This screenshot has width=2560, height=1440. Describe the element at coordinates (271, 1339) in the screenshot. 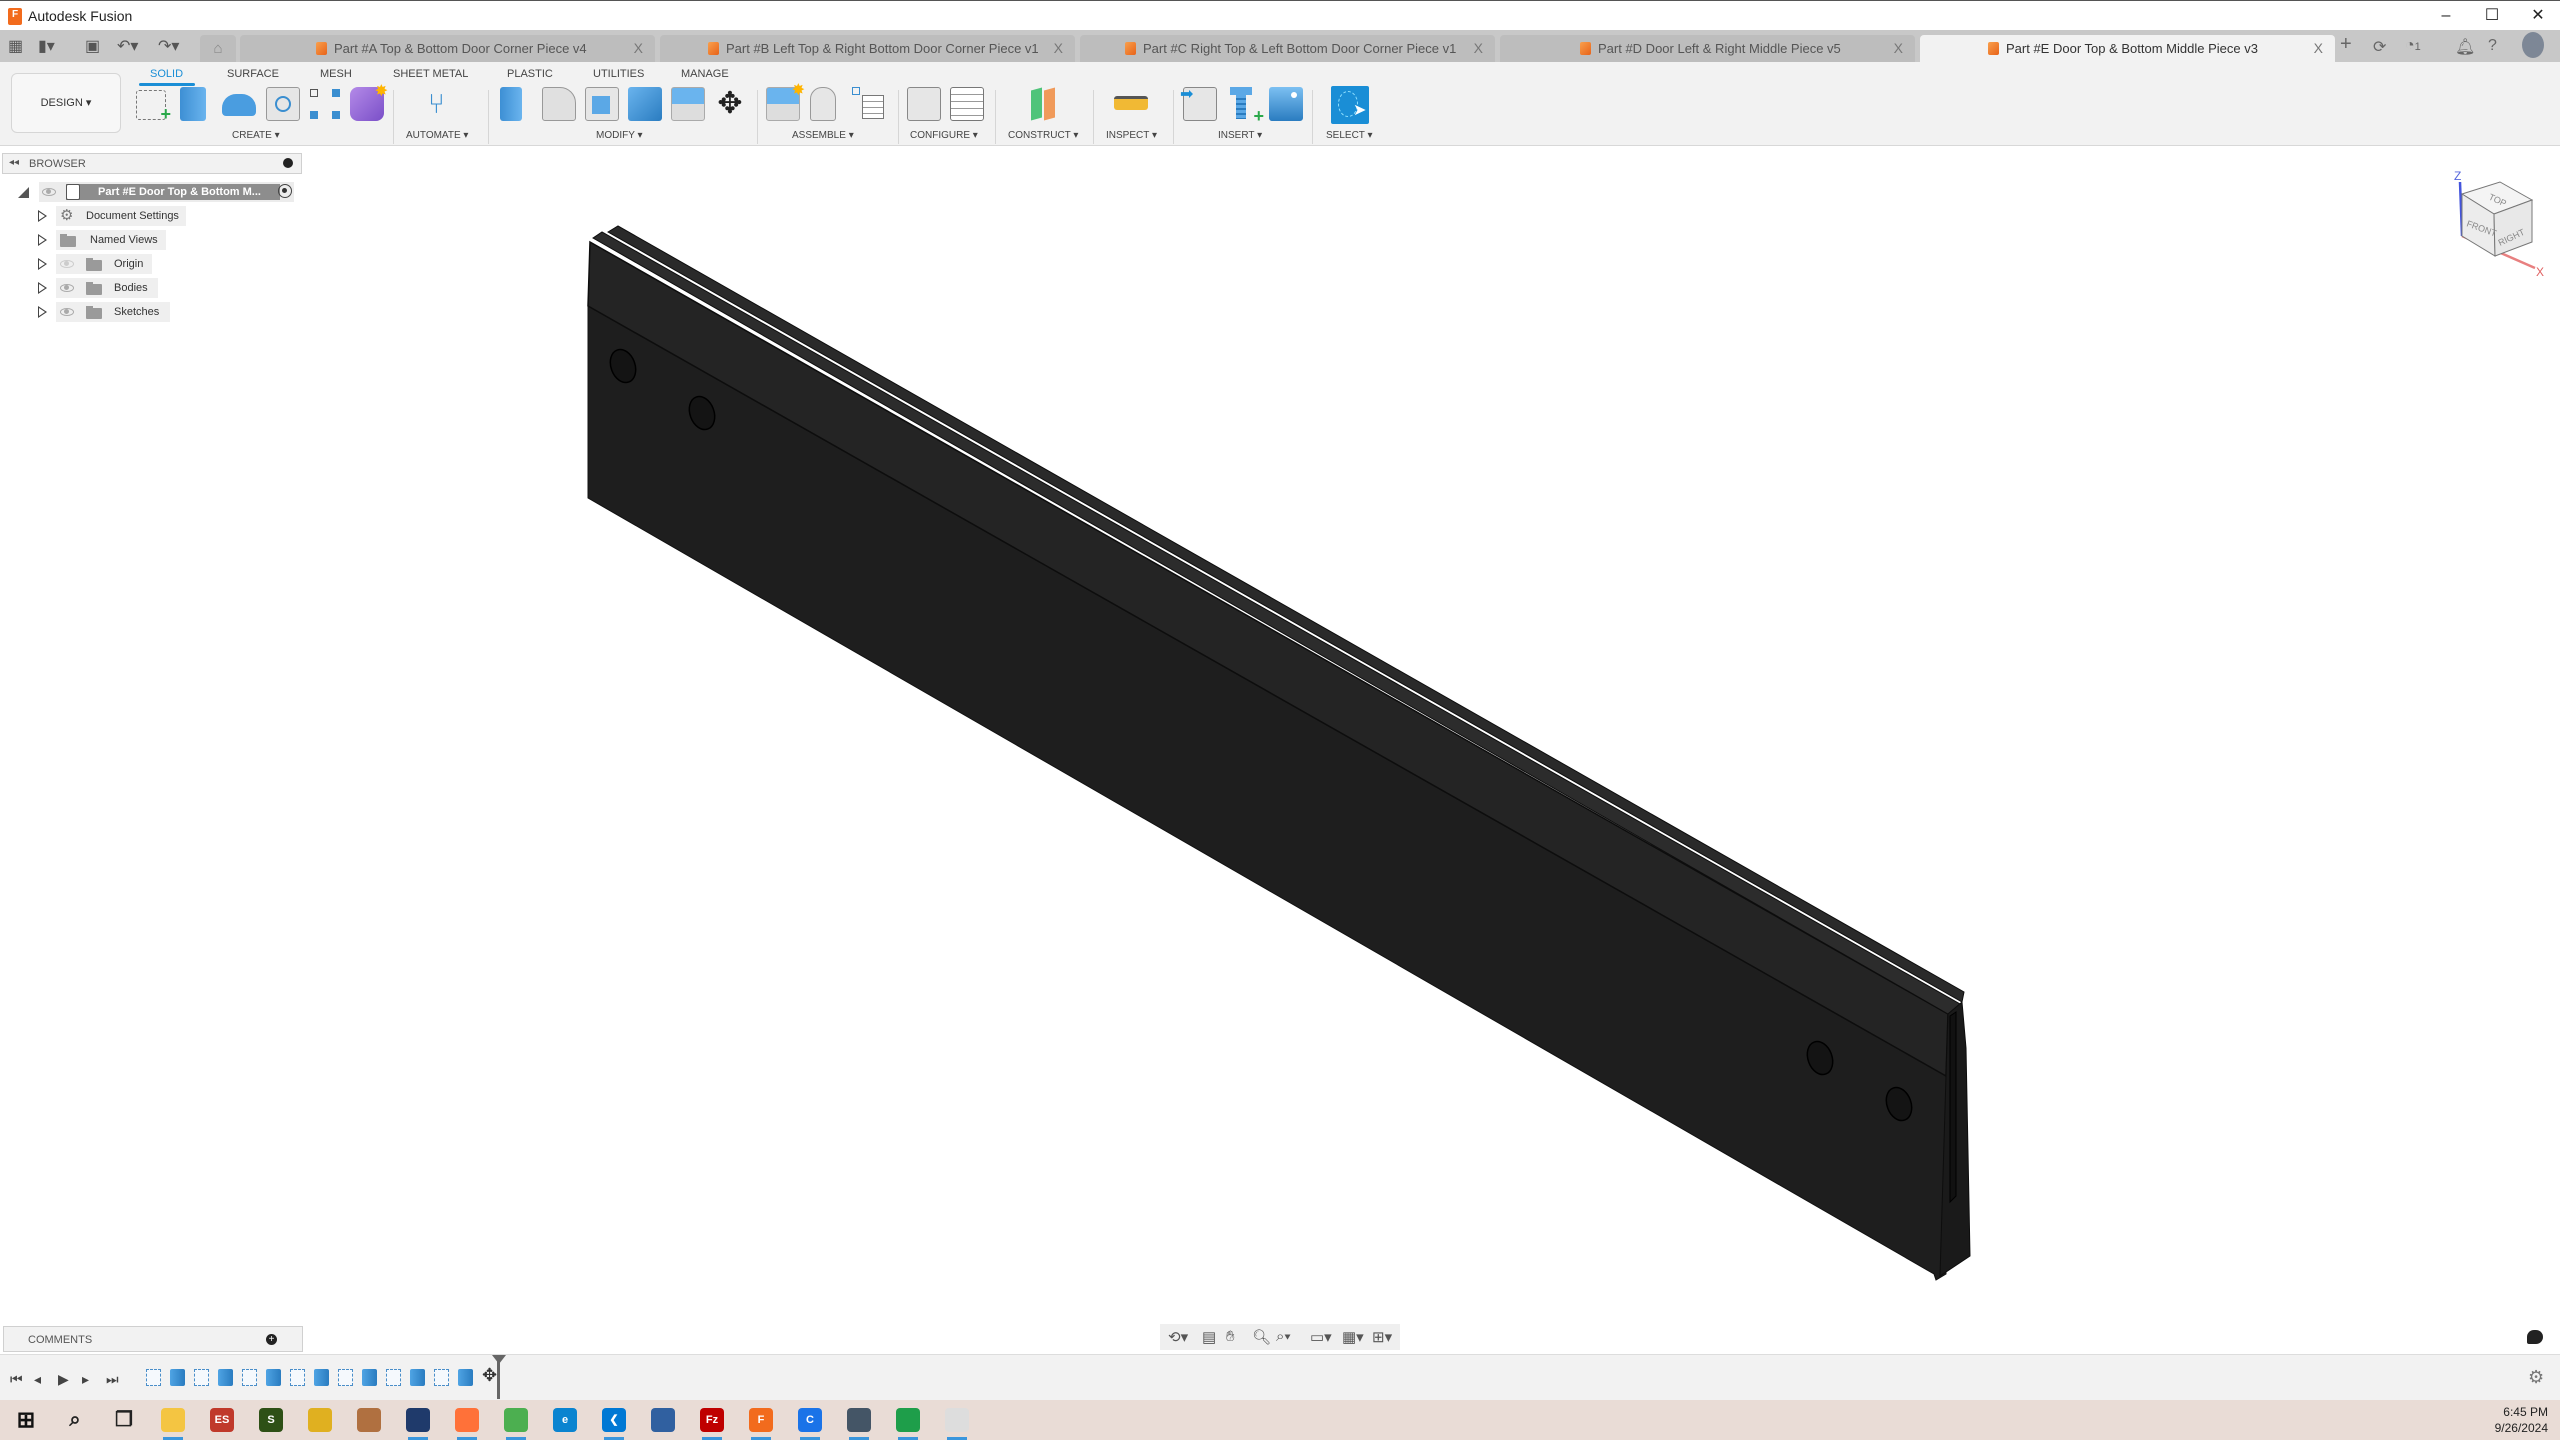

I see `add-comment-icon: +` at that location.